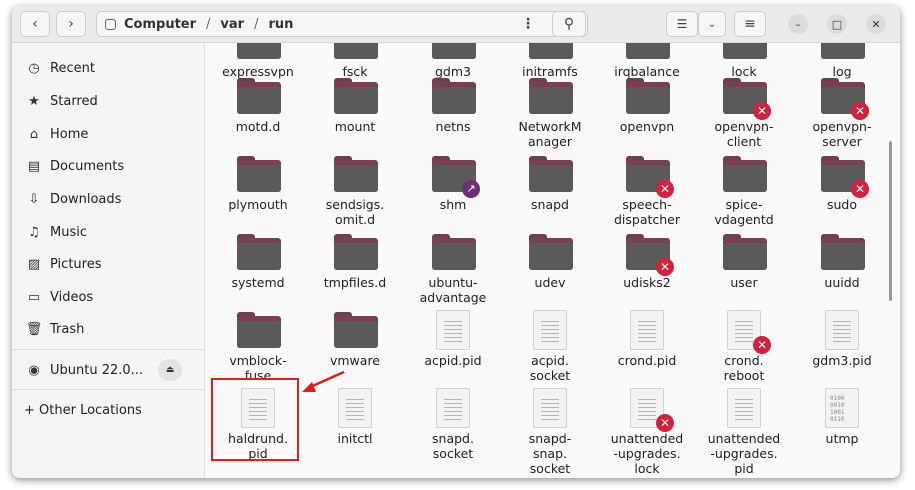 This screenshot has height=490, width=915. Describe the element at coordinates (355, 429) in the screenshot. I see `file-item: initctl` at that location.